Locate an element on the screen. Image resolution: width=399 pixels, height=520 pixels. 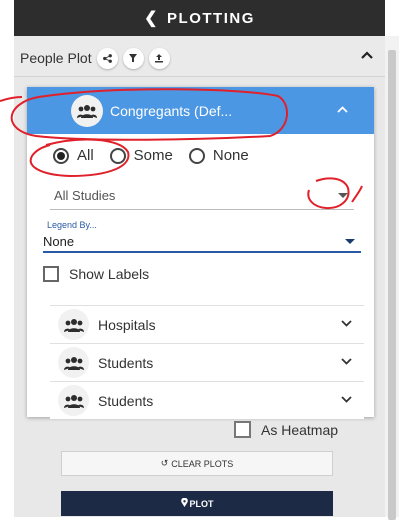
clear-plots-label: CLEAR PLOTS is located at coordinates (202, 463).